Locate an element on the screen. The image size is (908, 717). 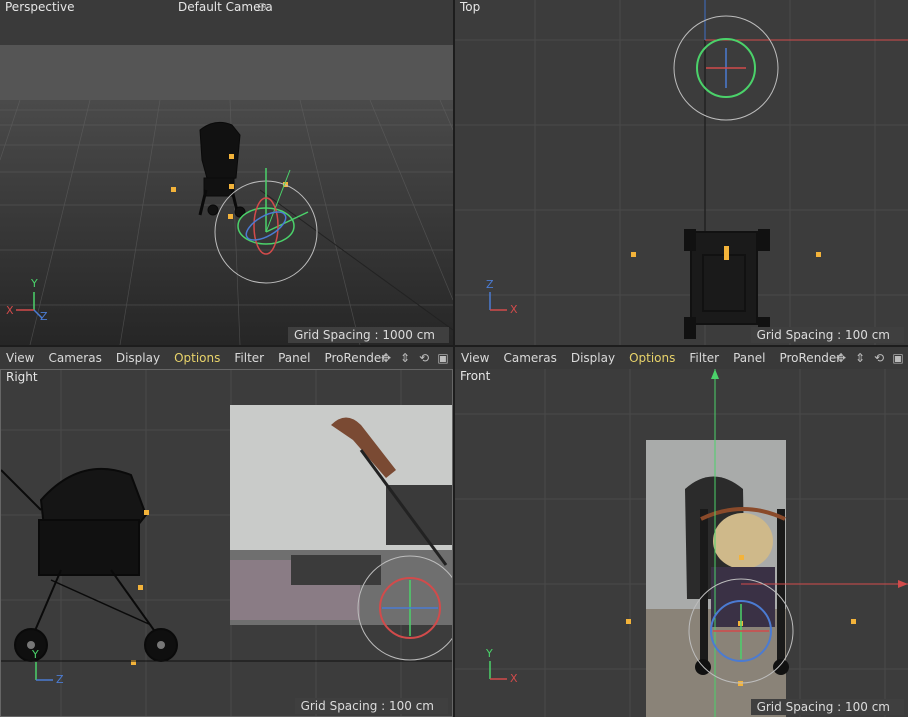
viewport-divider-vertical is located at coordinates (454, 358).